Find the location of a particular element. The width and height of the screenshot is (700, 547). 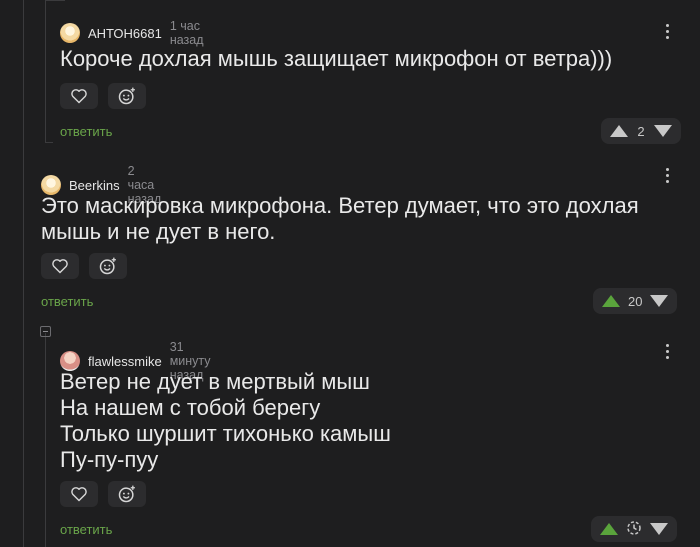

comment-author: АНТОН6681 is located at coordinates (125, 33).